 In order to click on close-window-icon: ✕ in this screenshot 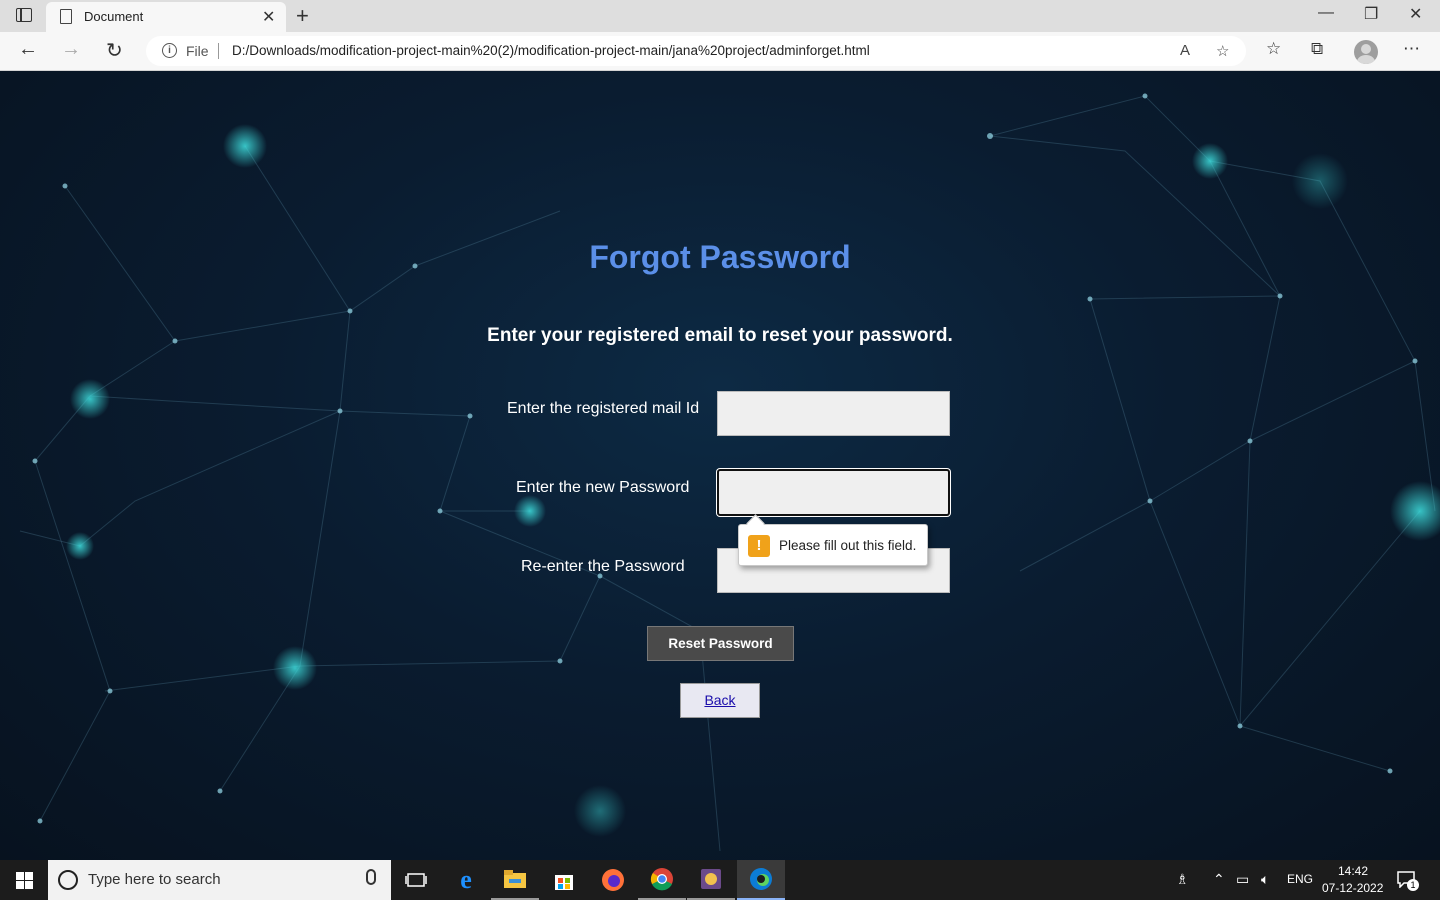, I will do `click(1415, 14)`.